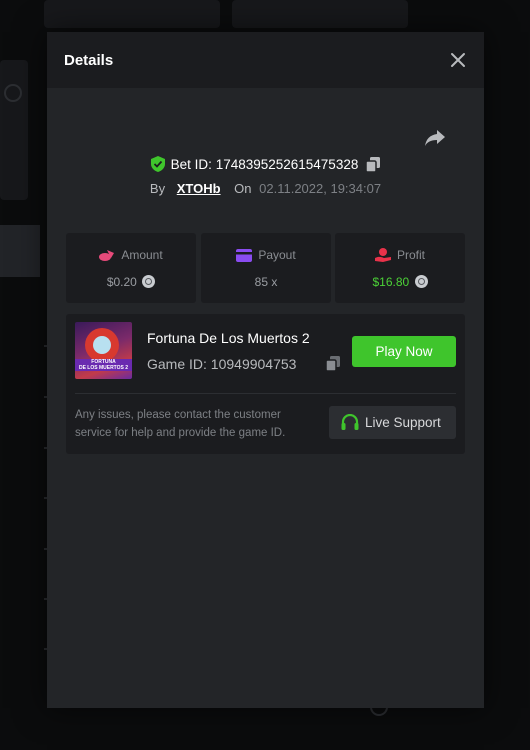  I want to click on share-icon, so click(435, 138).